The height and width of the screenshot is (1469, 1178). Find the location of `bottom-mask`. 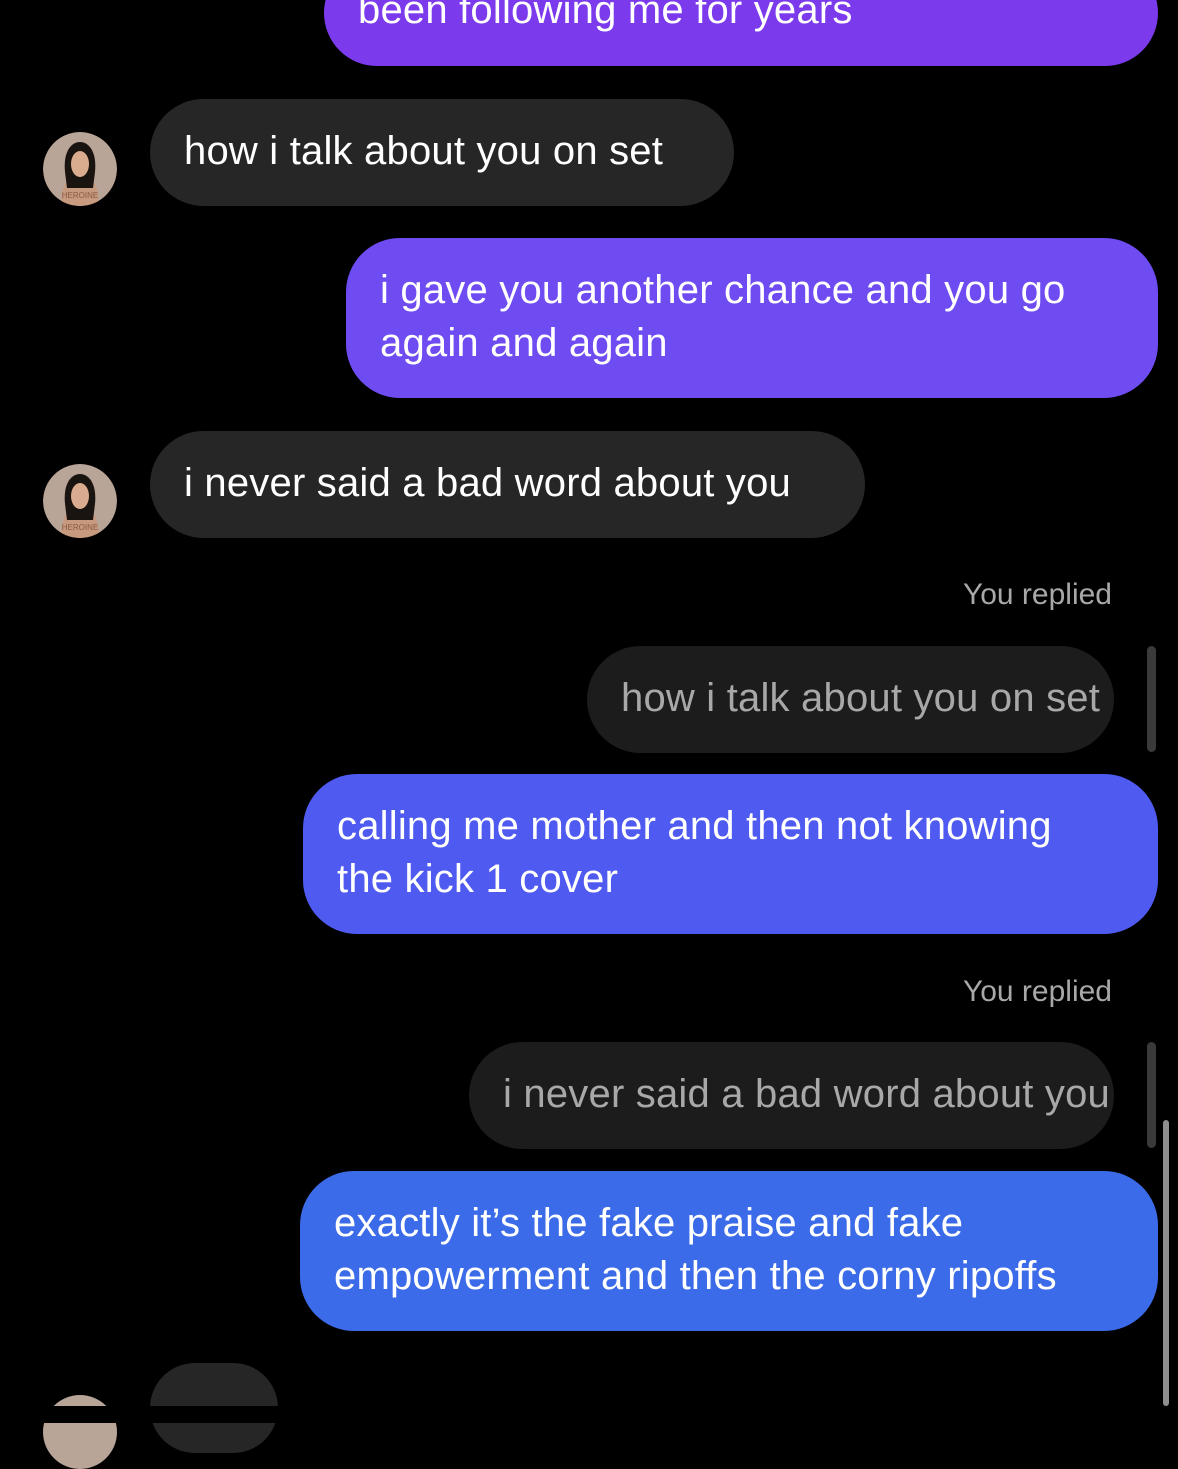

bottom-mask is located at coordinates (589, 1414).